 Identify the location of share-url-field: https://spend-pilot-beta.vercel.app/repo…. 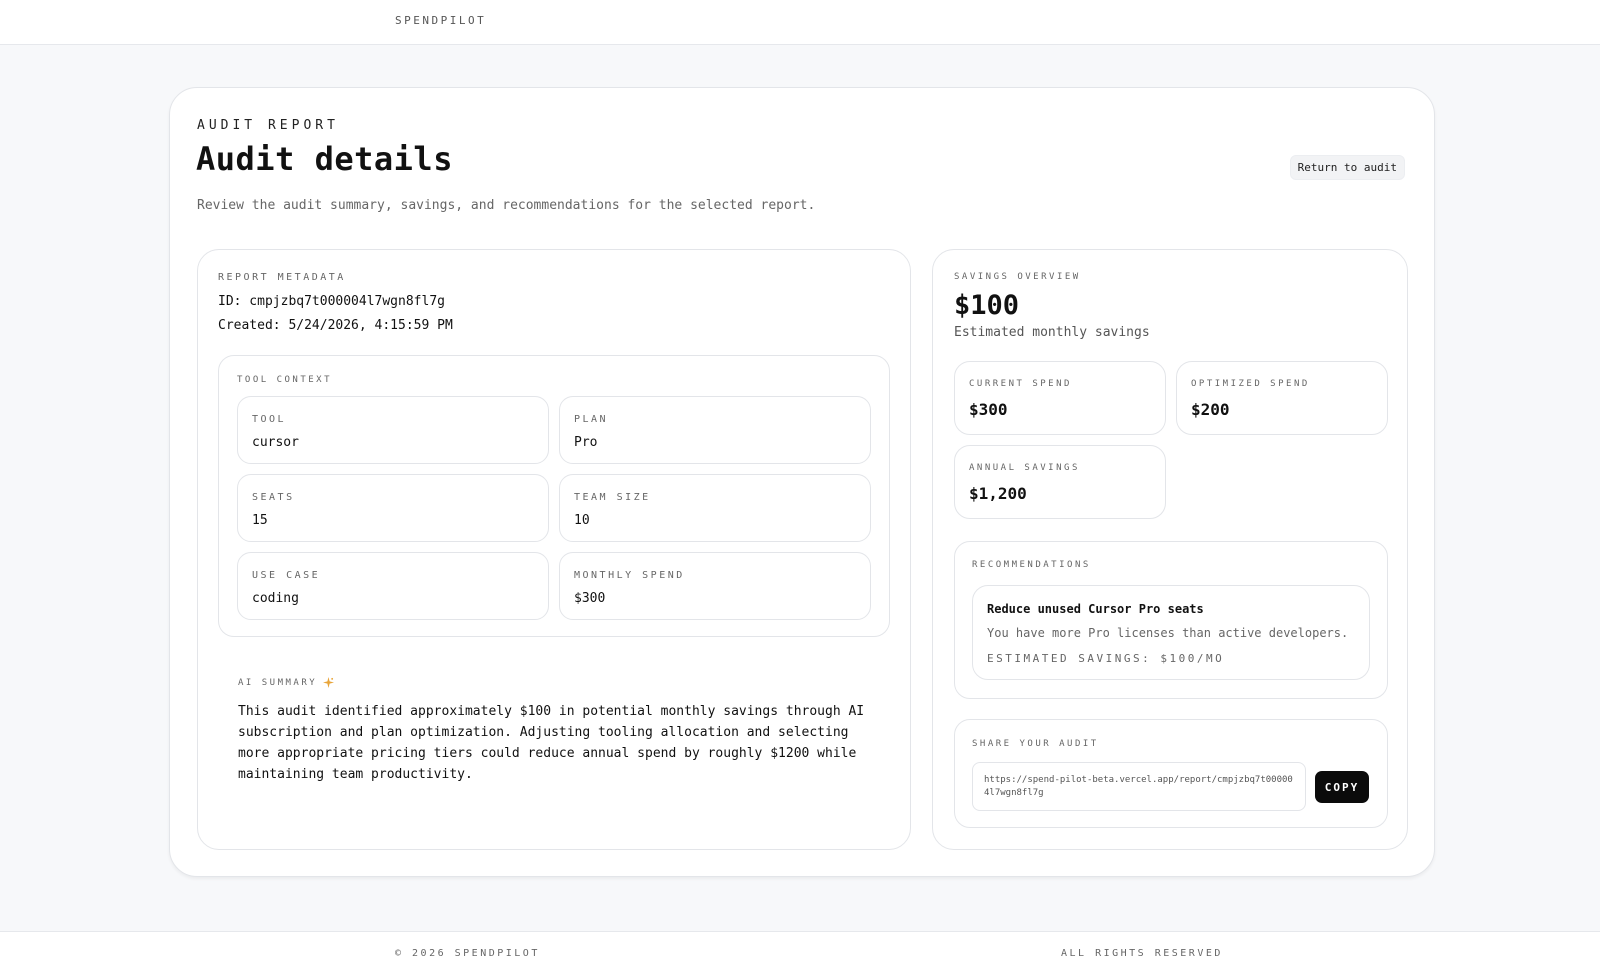
(1139, 786).